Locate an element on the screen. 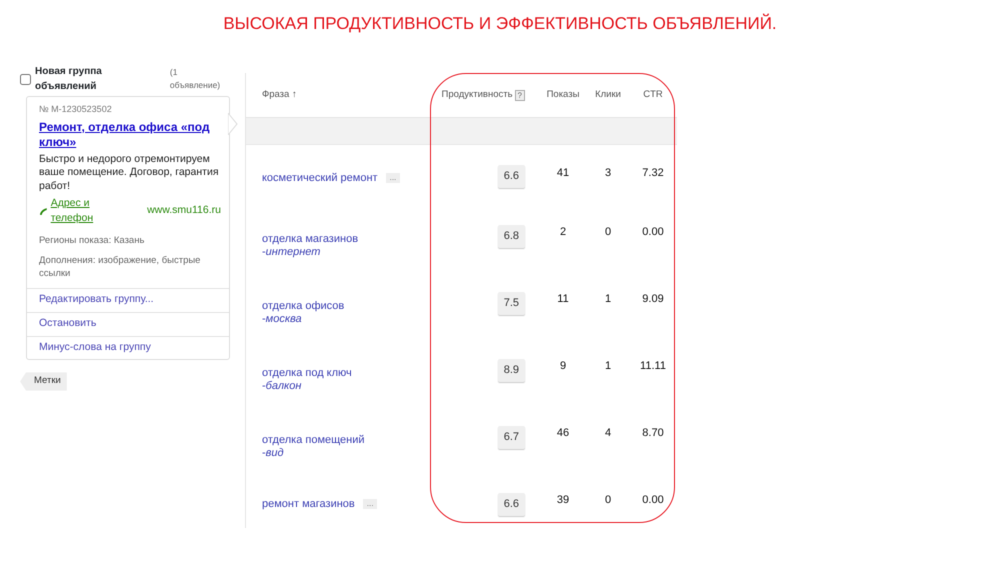 The width and height of the screenshot is (1000, 561). column-header: Клики is located at coordinates (608, 94).